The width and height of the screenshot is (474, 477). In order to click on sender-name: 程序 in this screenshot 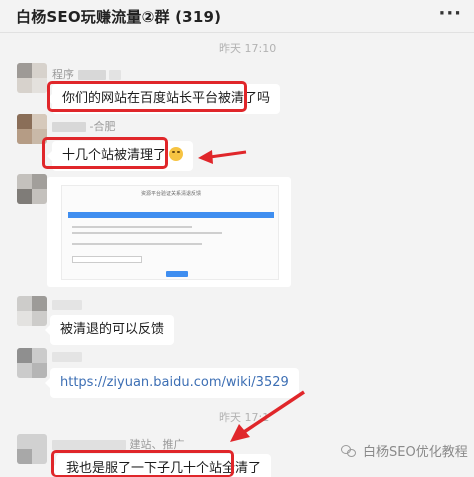, I will do `click(86, 74)`.